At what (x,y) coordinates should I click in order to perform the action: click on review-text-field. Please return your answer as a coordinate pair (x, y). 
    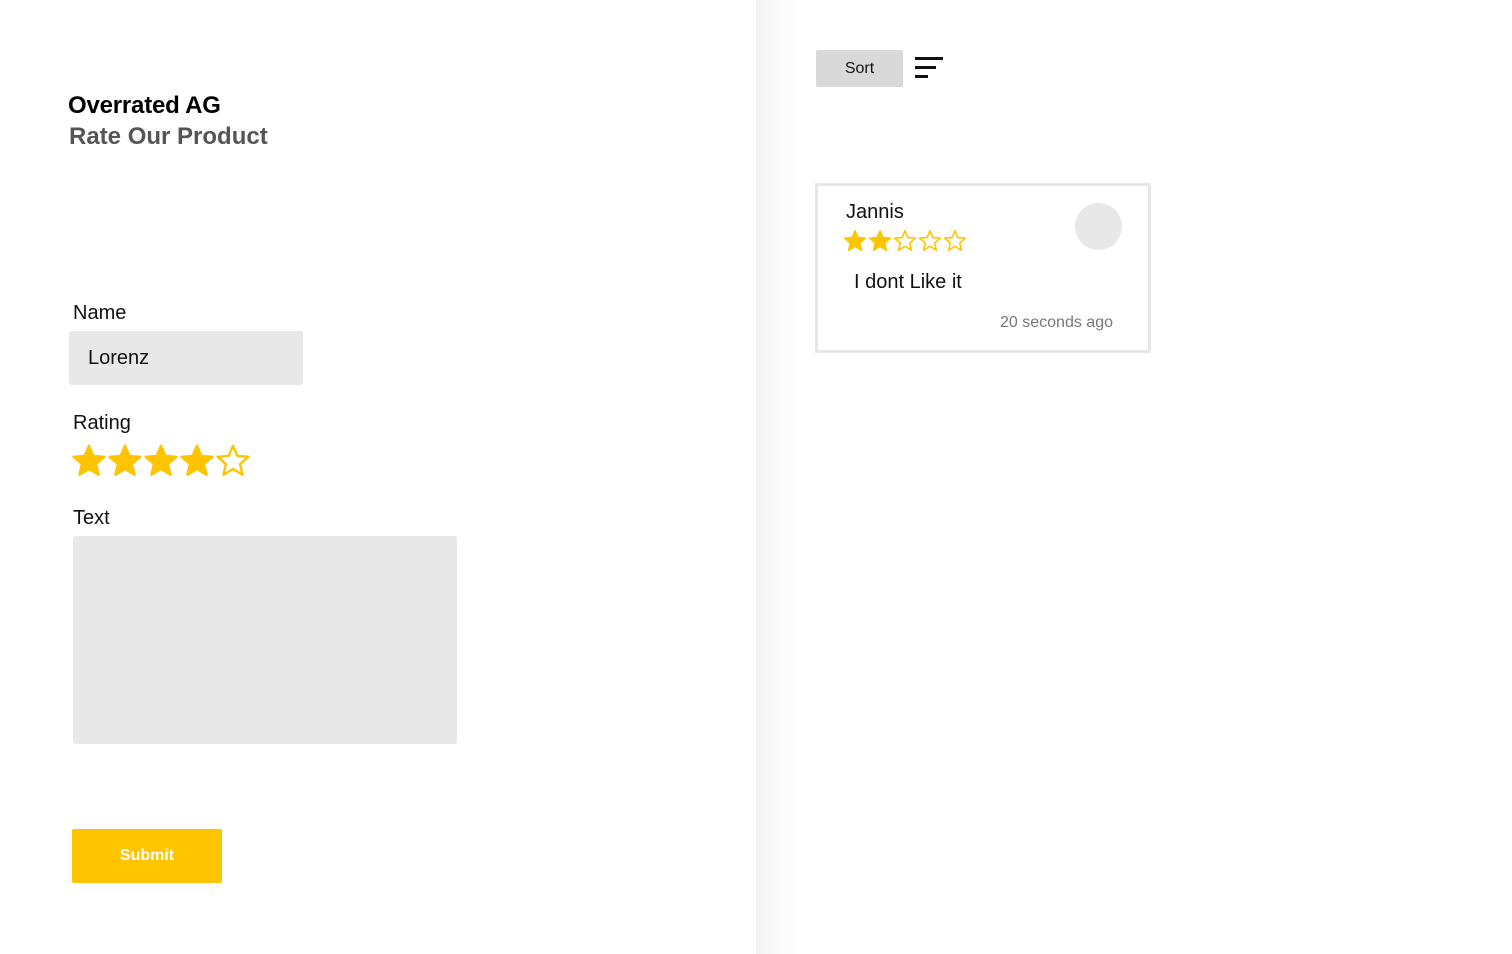
    Looking at the image, I should click on (265, 640).